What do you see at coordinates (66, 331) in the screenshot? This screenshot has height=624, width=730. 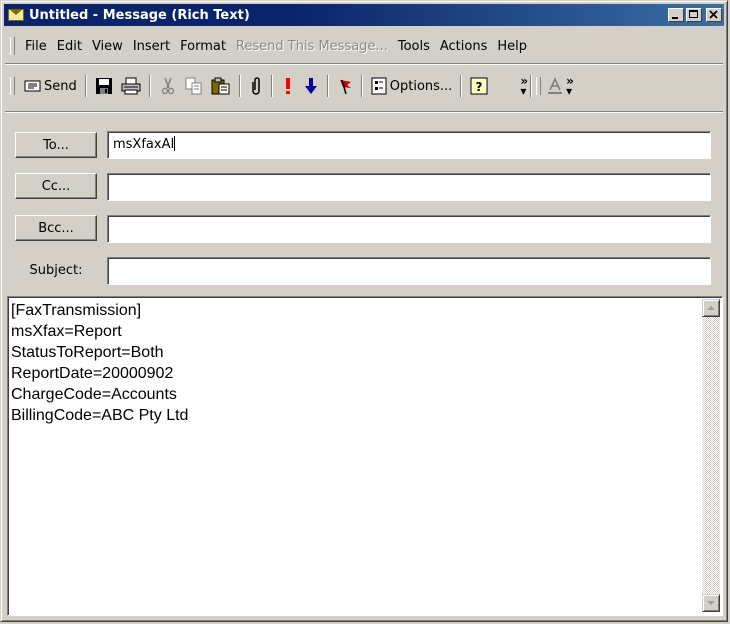 I see `body-line: msXfax=Report` at bounding box center [66, 331].